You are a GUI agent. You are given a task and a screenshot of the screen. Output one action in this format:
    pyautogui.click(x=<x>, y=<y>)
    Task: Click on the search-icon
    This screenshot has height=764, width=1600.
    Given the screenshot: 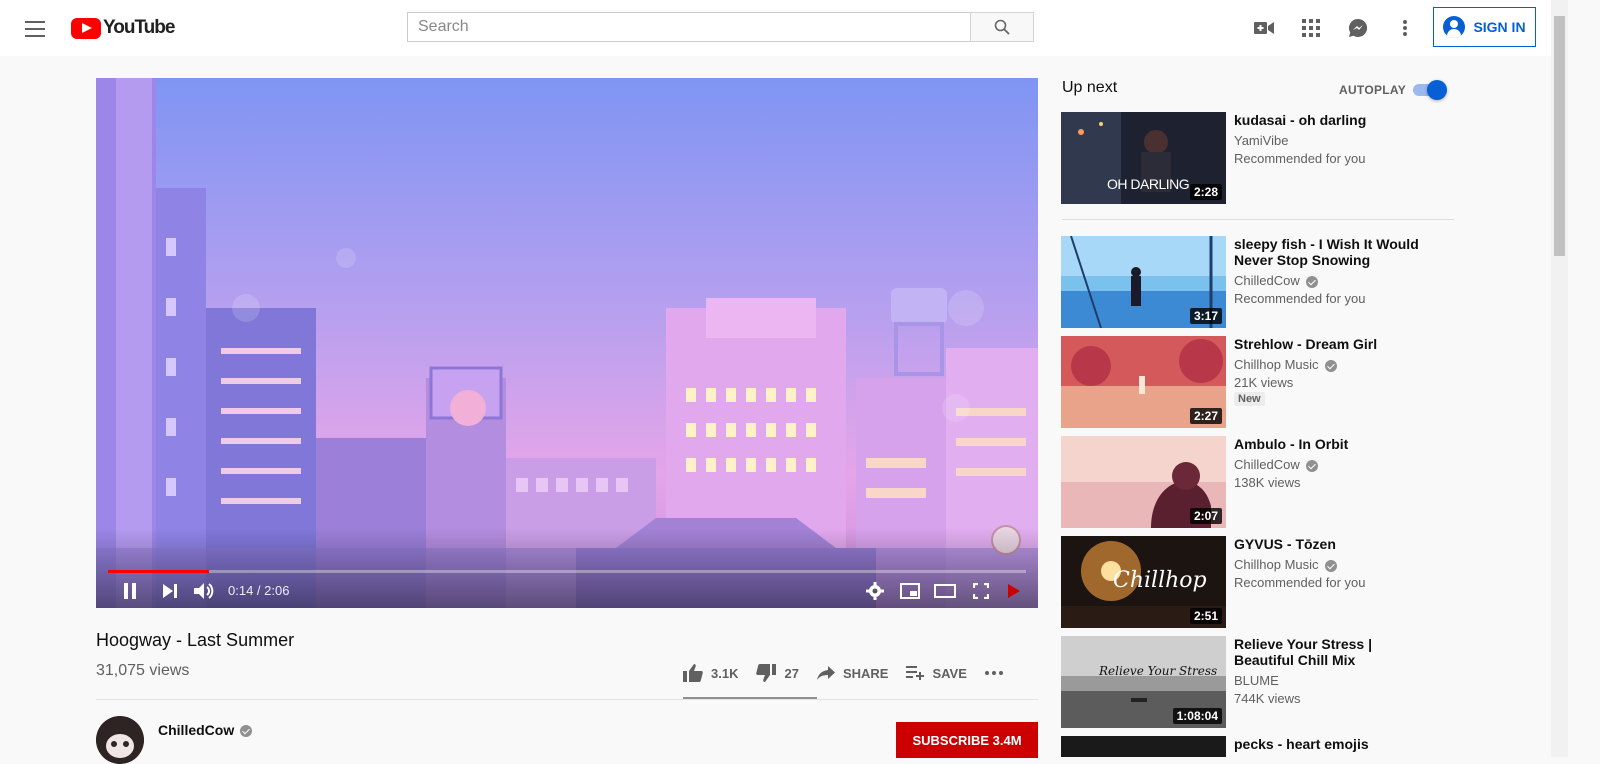 What is the action you would take?
    pyautogui.click(x=1002, y=27)
    